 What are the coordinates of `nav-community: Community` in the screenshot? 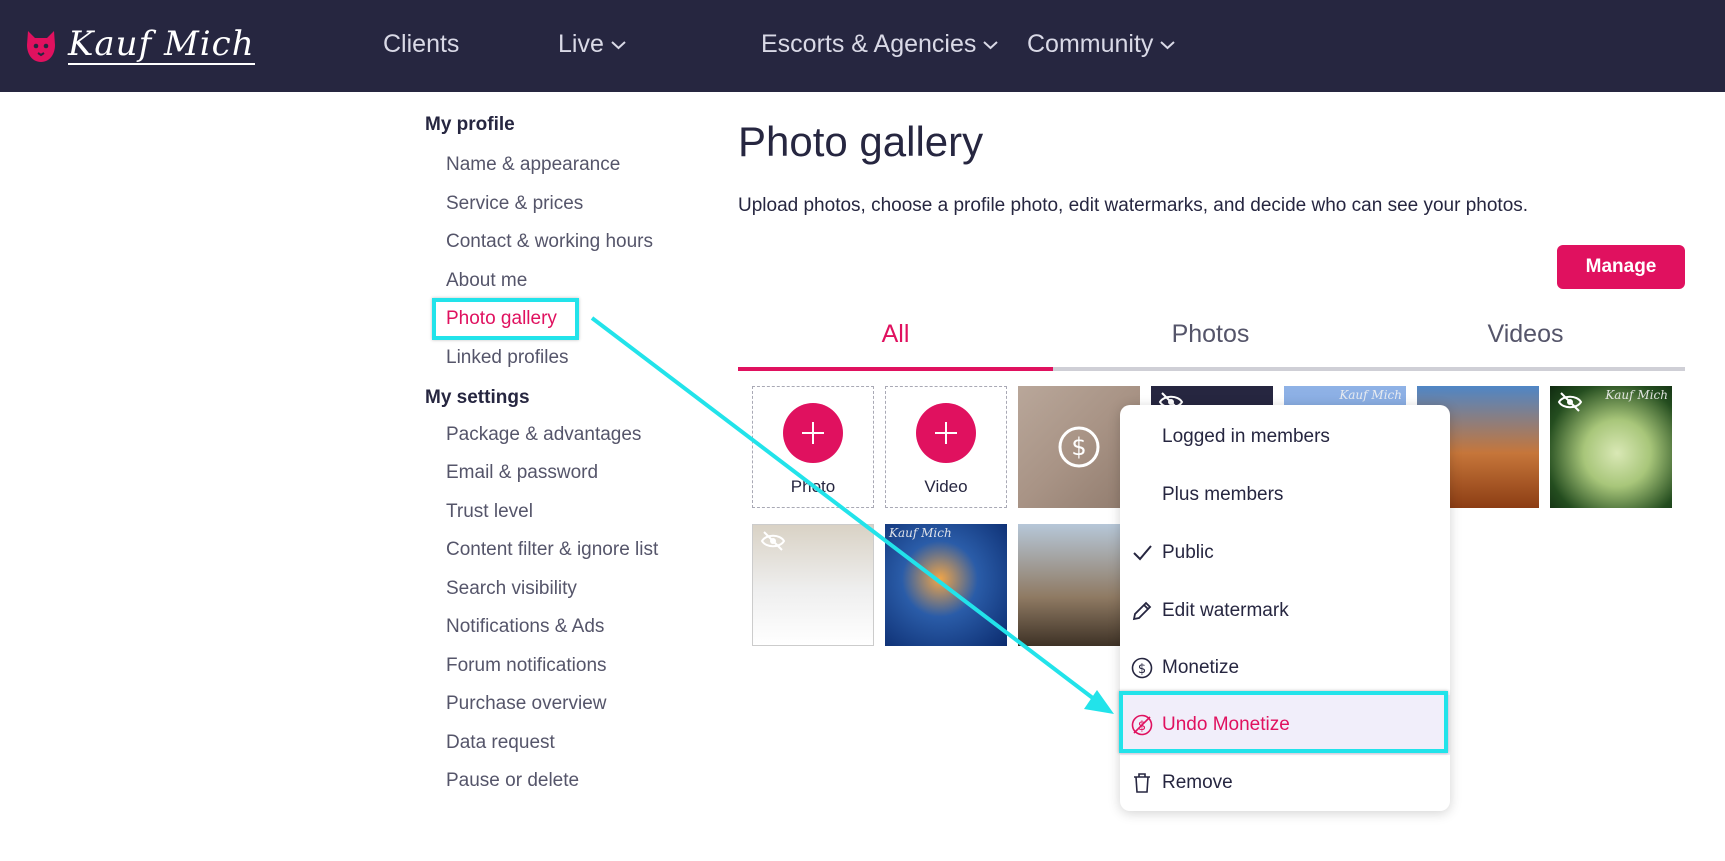 It's located at (1101, 44).